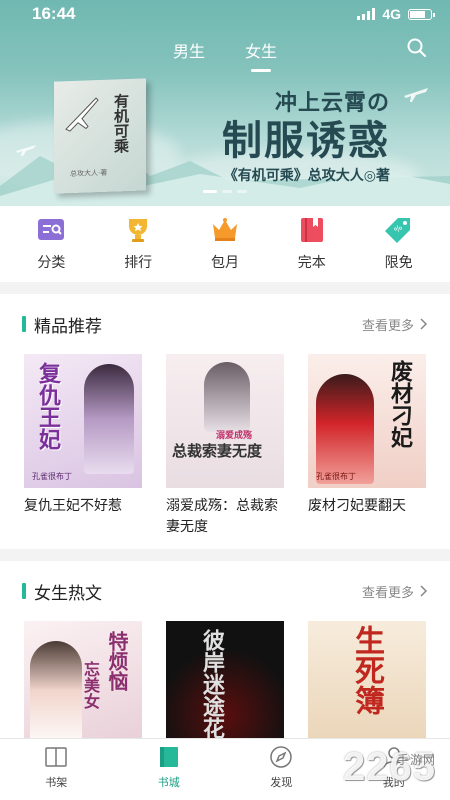 Image resolution: width=450 pixels, height=800 pixels. Describe the element at coordinates (225, 50) in the screenshot. I see `gender-tabs: 男生 女生` at that location.